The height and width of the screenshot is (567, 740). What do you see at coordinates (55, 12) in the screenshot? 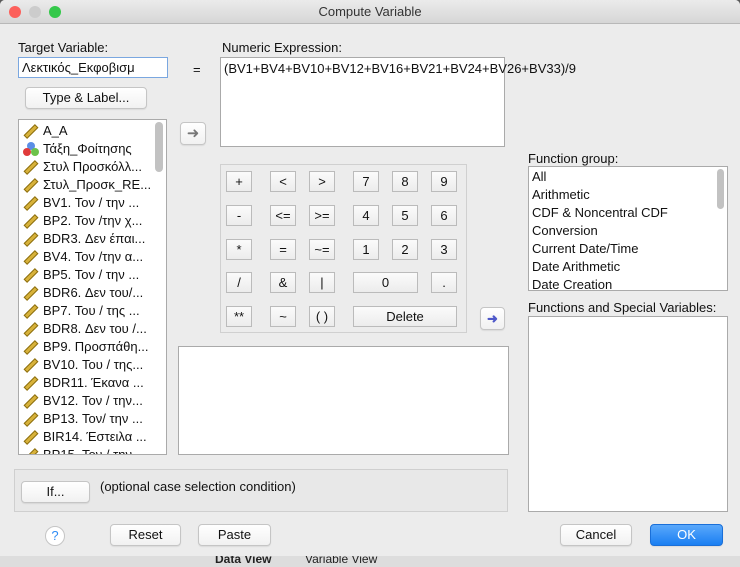
I see `maximize-icon` at bounding box center [55, 12].